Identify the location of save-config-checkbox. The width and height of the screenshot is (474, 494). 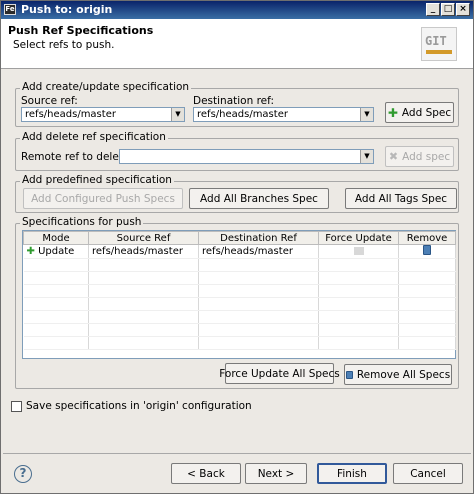
(16, 406).